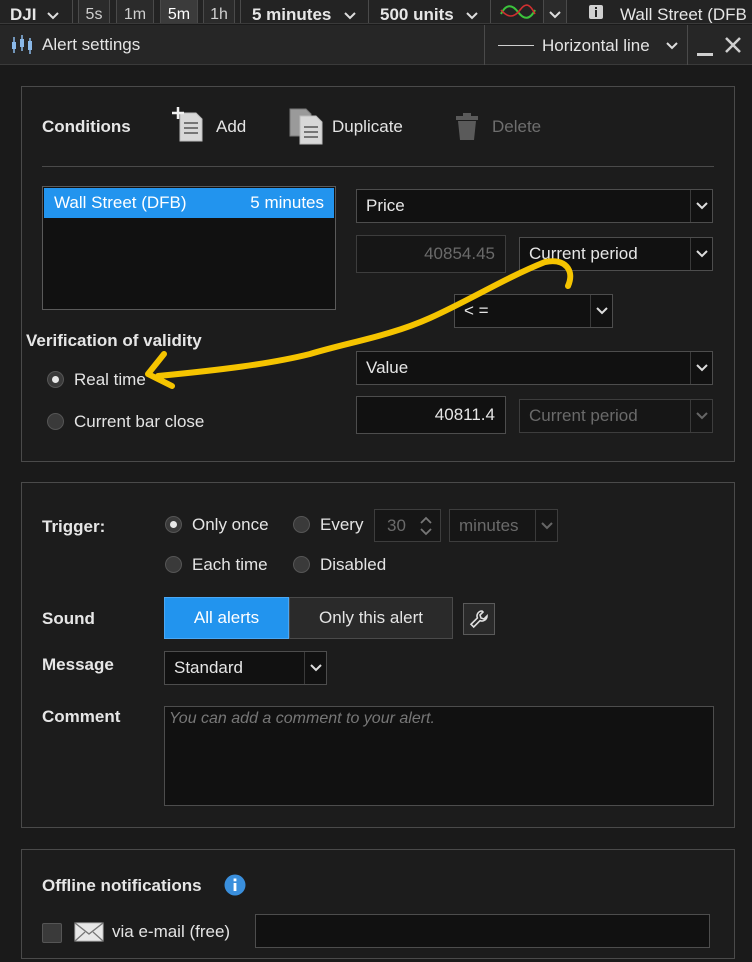  I want to click on candlestick-icon, so click(22, 44).